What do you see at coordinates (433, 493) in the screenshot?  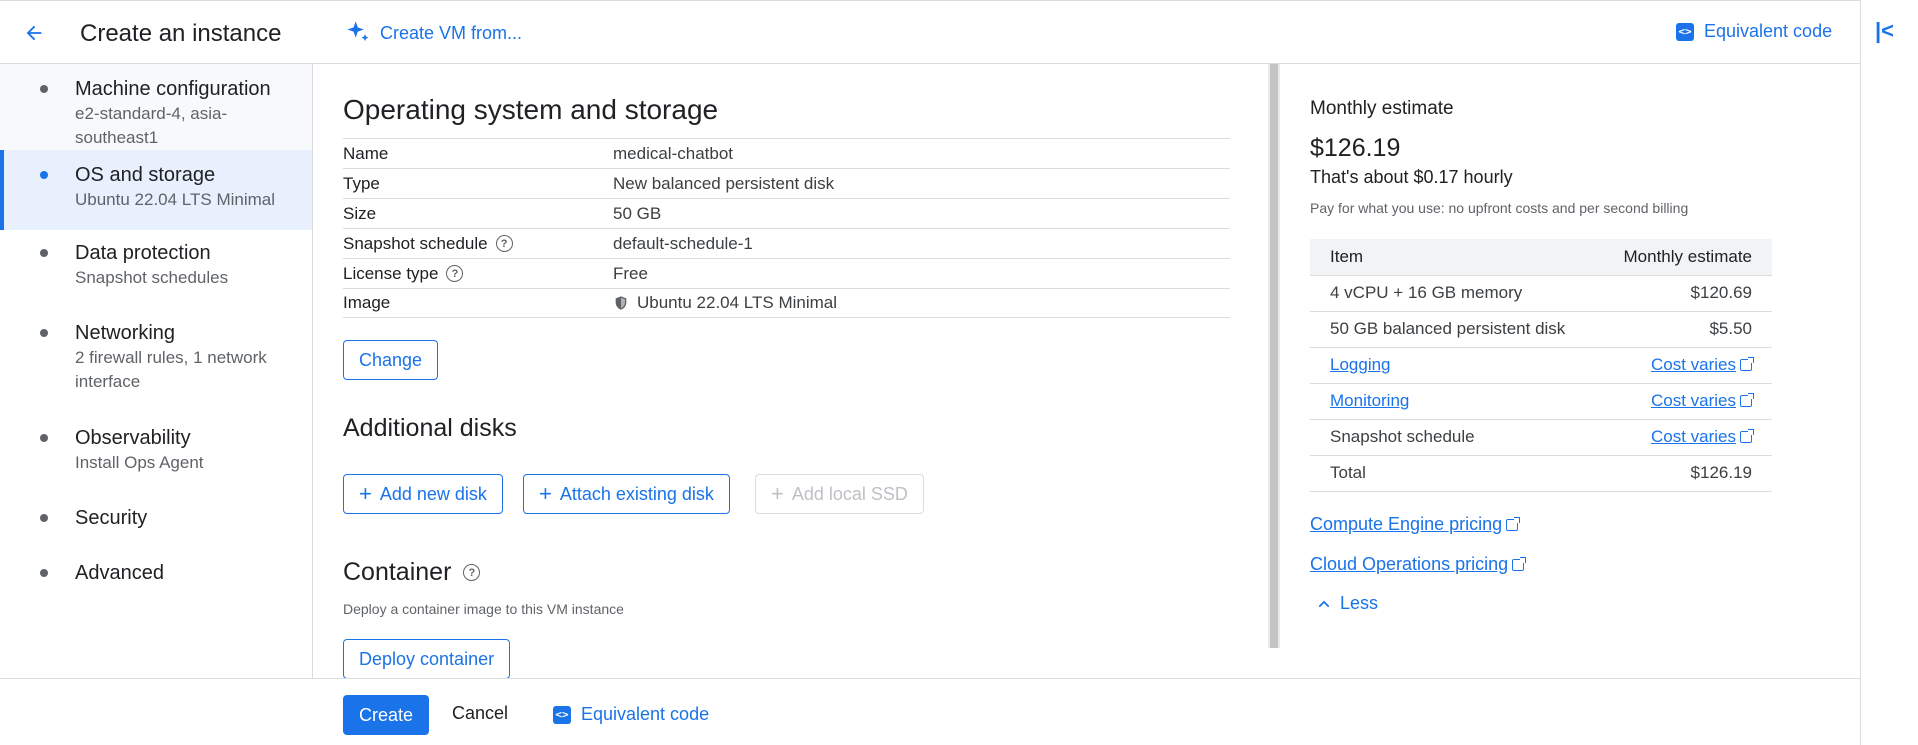 I see `add-new-disk-label: Add new disk` at bounding box center [433, 493].